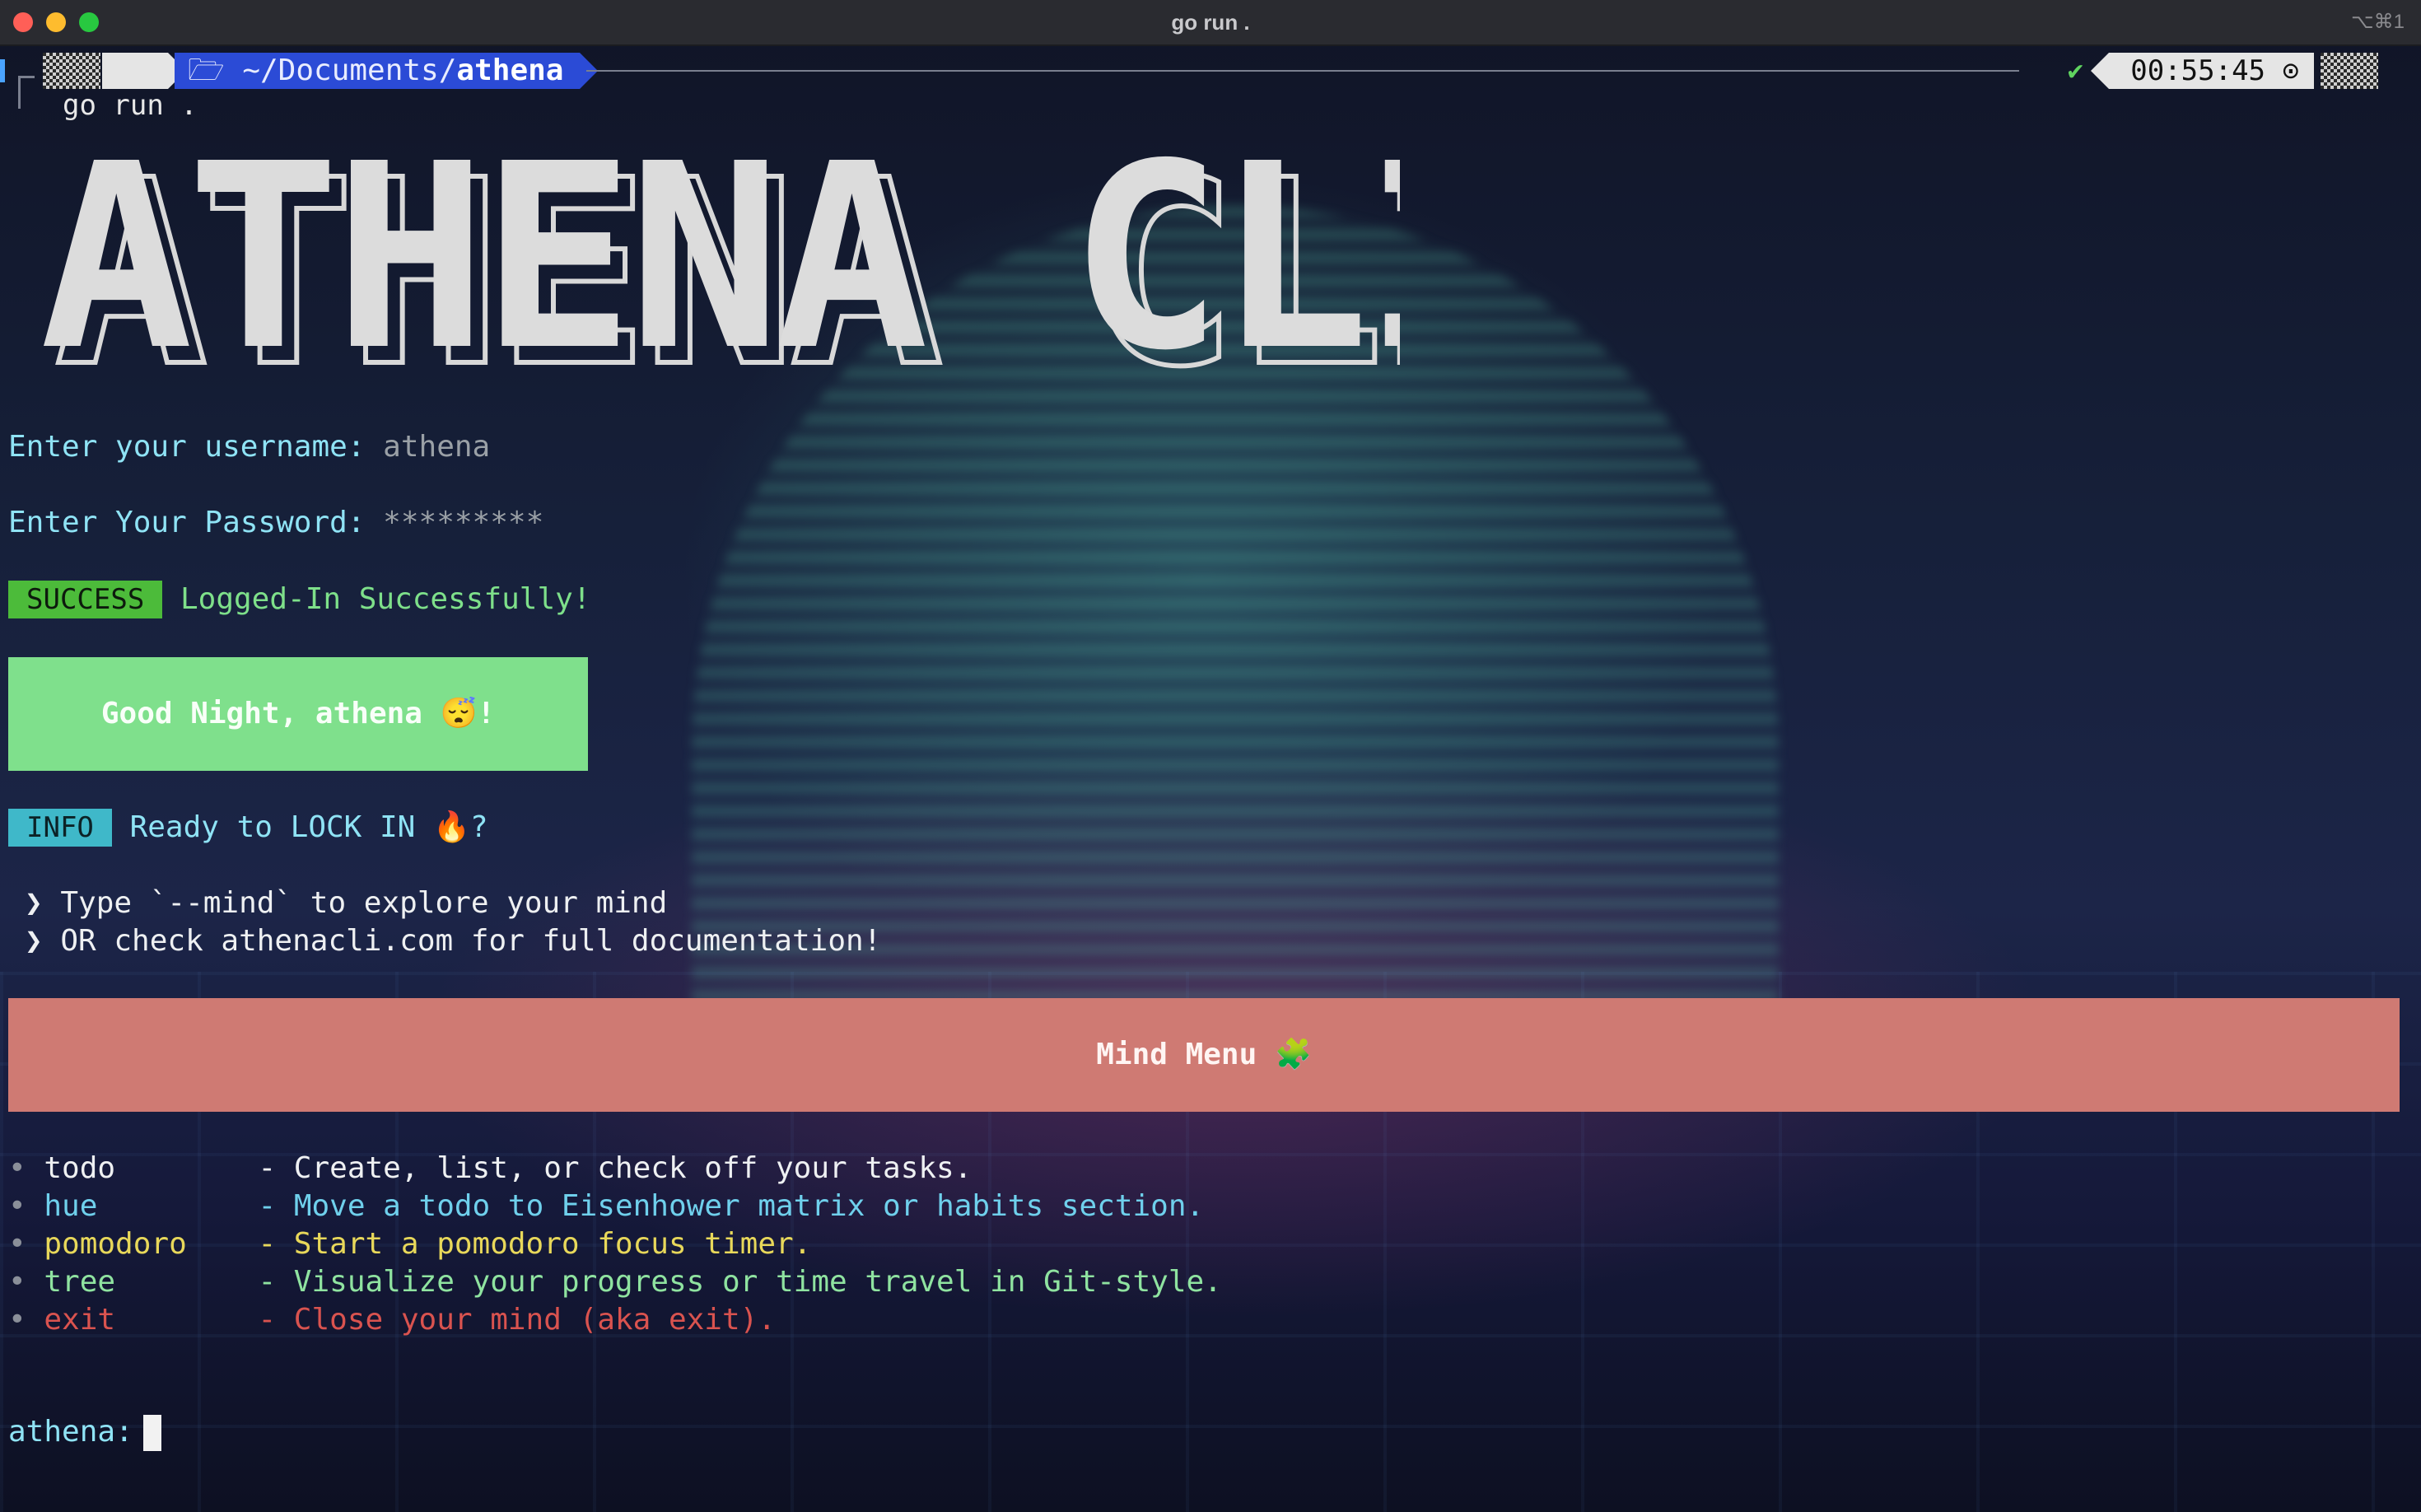  What do you see at coordinates (510, 70) in the screenshot?
I see `path-dir: athena` at bounding box center [510, 70].